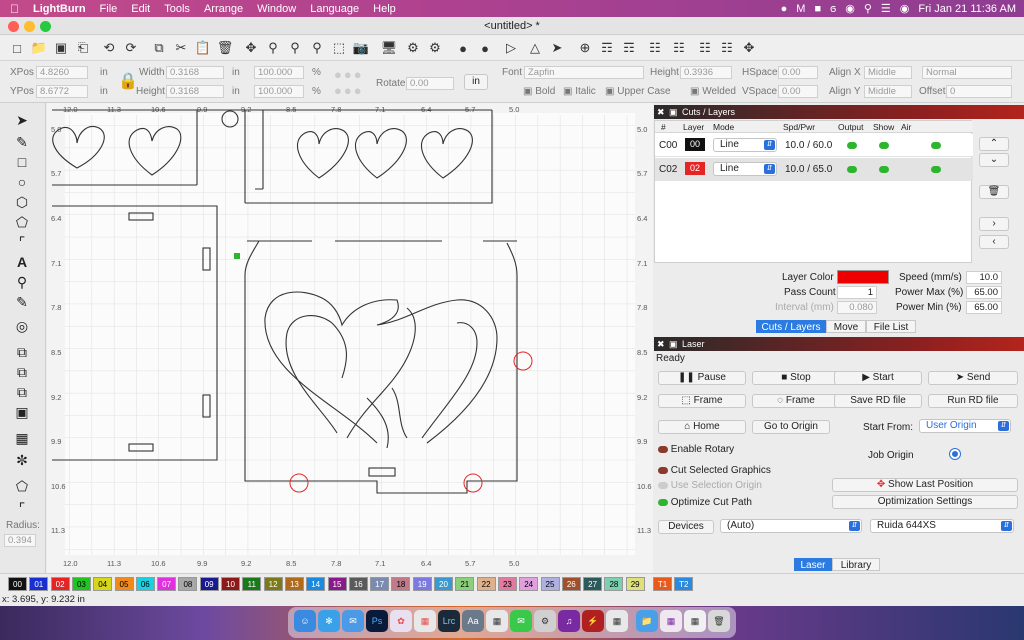  What do you see at coordinates (965, 426) in the screenshot?
I see `start-from-select: User Origin ⇵` at bounding box center [965, 426].